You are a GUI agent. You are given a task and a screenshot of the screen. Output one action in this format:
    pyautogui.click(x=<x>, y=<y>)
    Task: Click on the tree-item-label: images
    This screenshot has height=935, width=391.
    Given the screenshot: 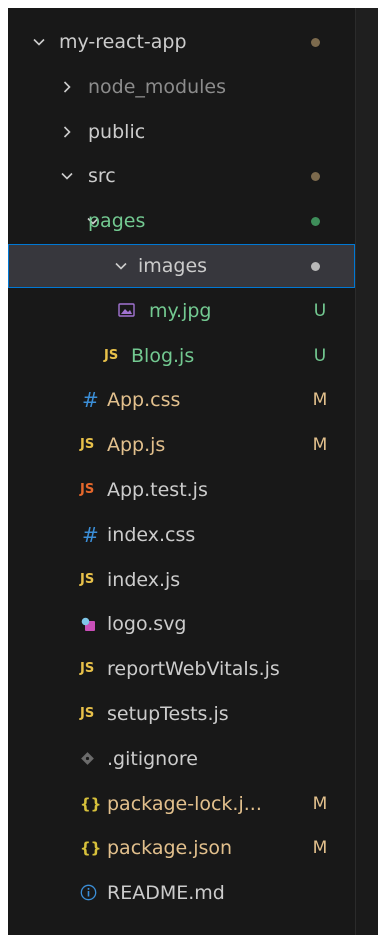 What is the action you would take?
    pyautogui.click(x=173, y=266)
    